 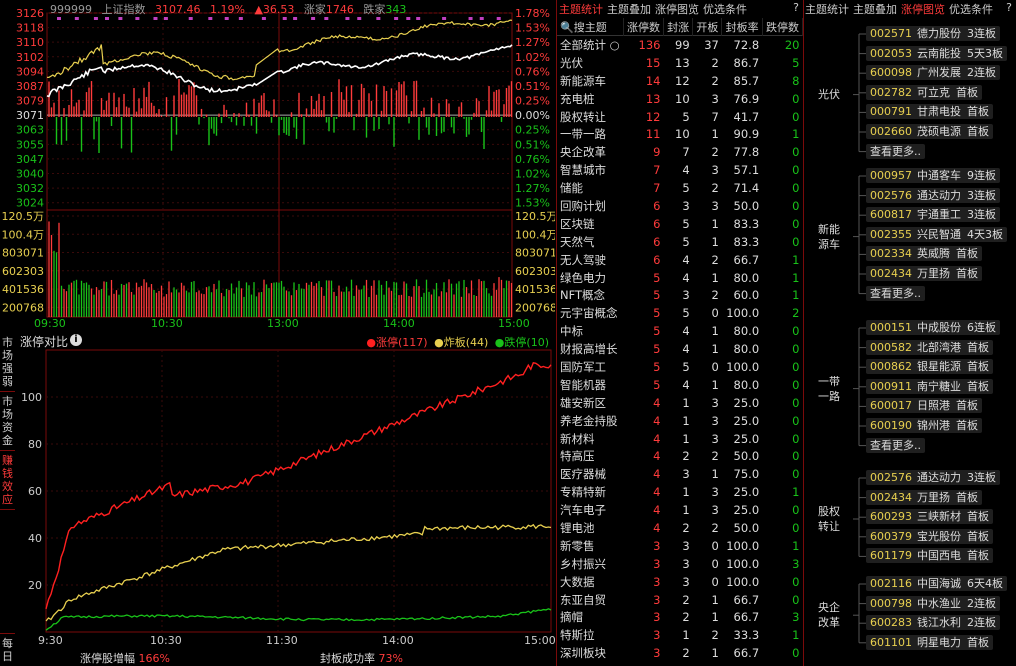 What do you see at coordinates (629, 9) in the screenshot?
I see `tab-theme-overlay: 主题叠加` at bounding box center [629, 9].